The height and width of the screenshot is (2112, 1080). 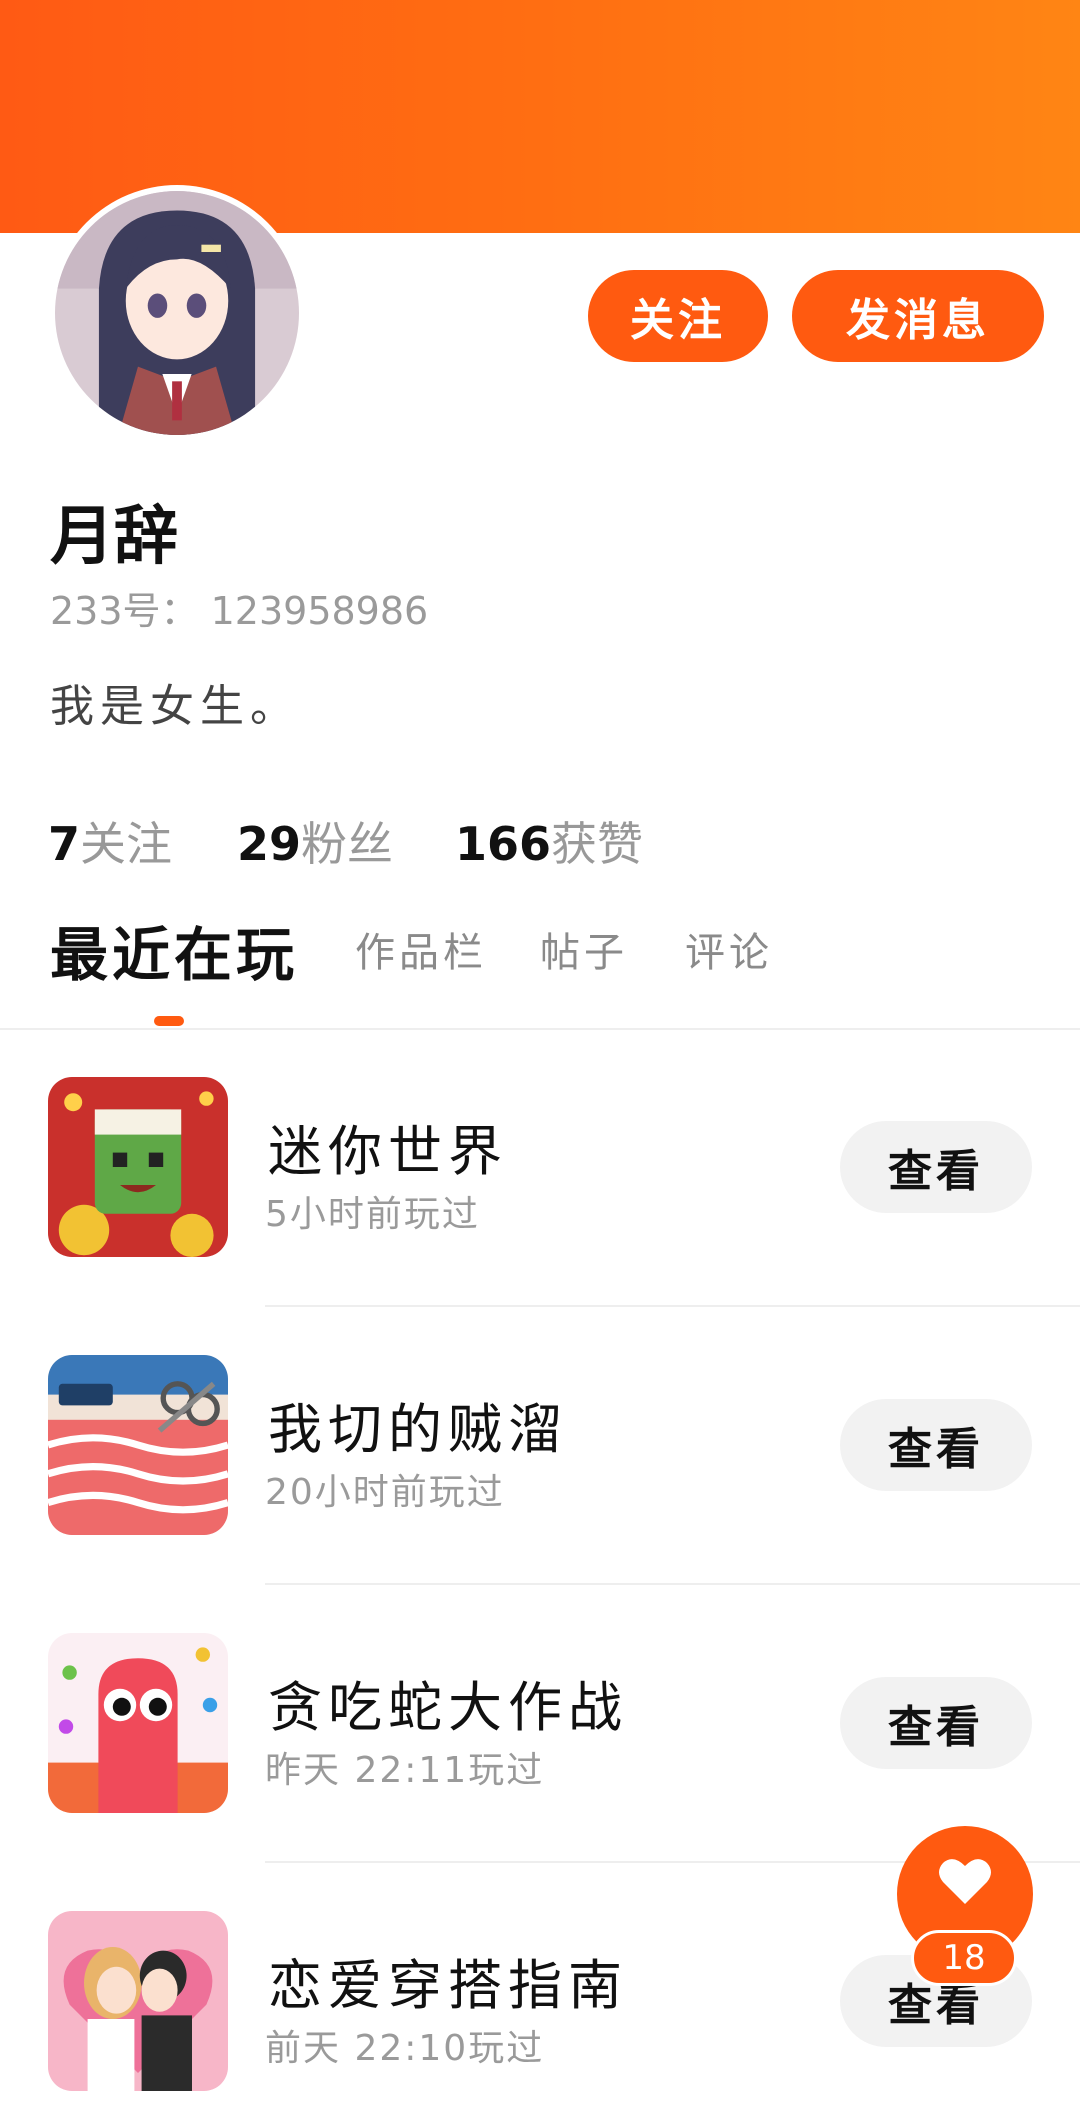 I want to click on stat-fans: 29粉丝, so click(x=315, y=841).